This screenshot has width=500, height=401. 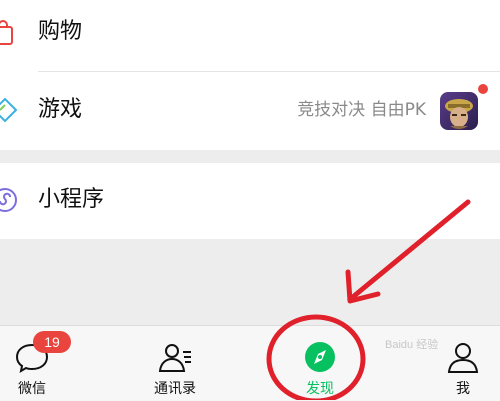 What do you see at coordinates (320, 389) in the screenshot?
I see `tab-discover-label: 发现` at bounding box center [320, 389].